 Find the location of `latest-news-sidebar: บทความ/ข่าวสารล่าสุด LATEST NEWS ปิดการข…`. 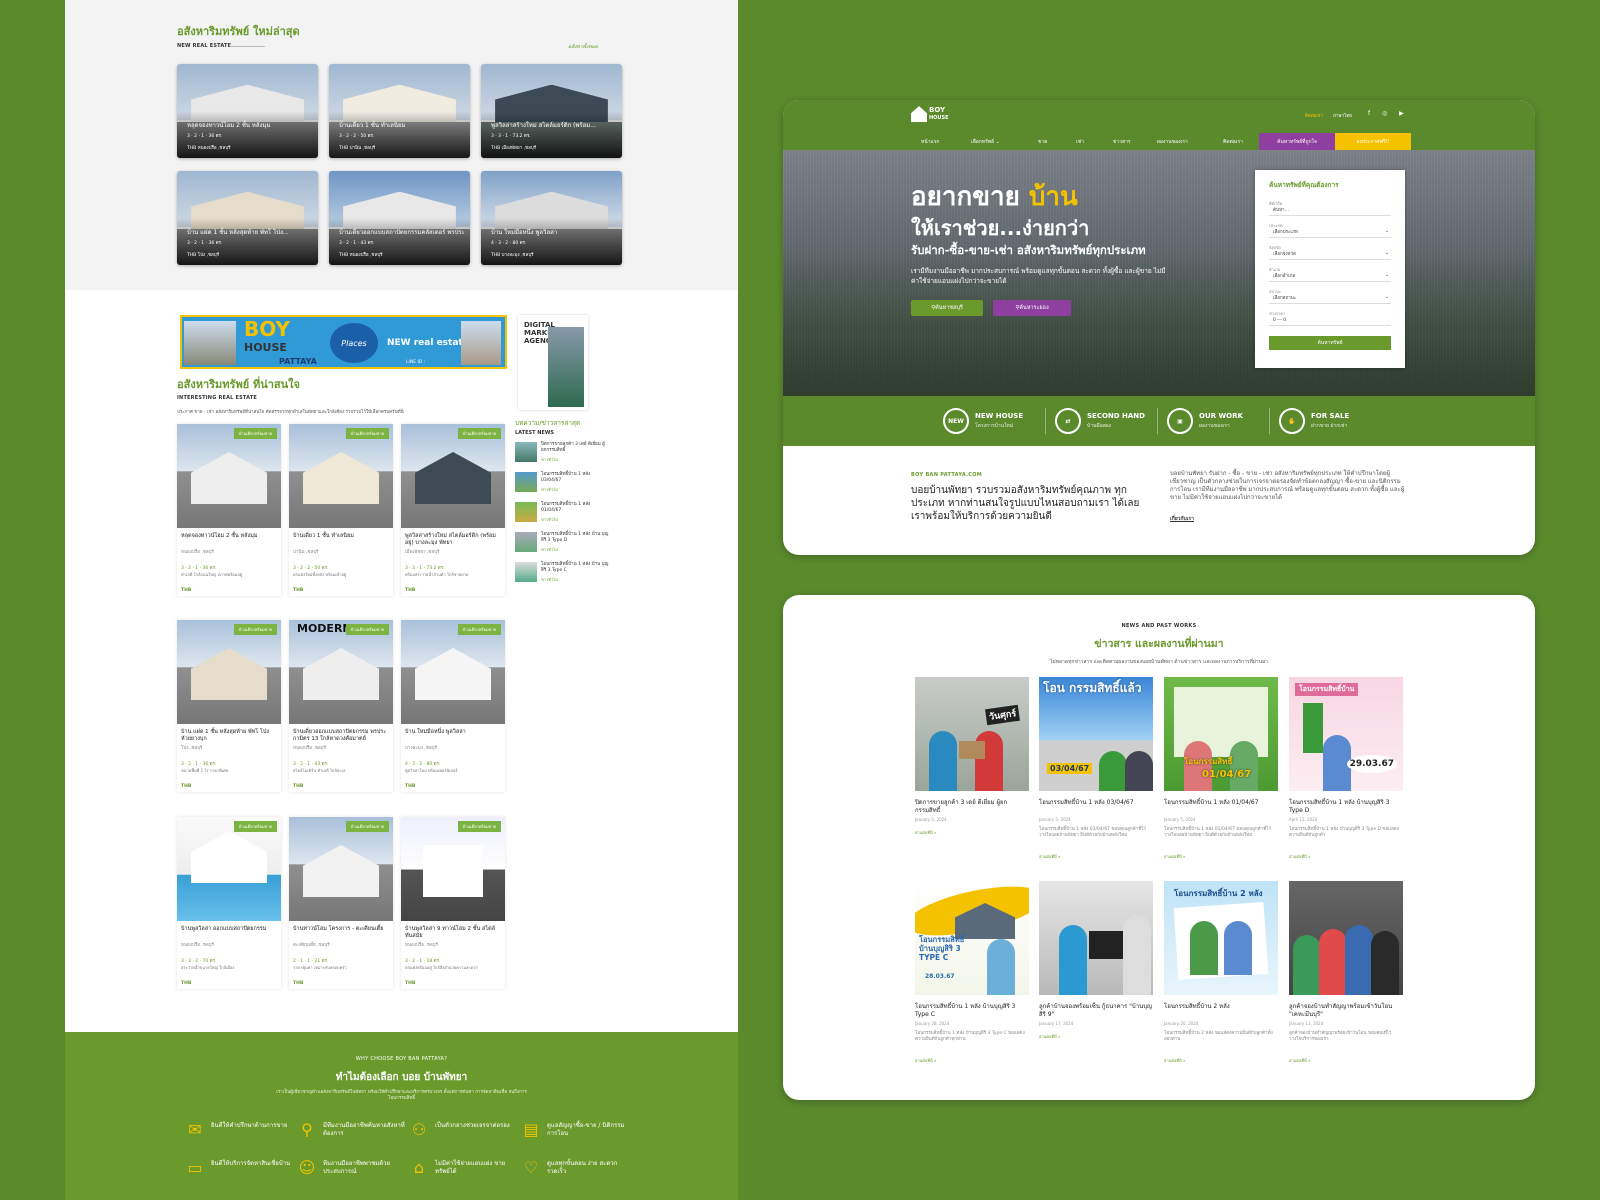

latest-news-sidebar: บทความ/ข่าวสารล่าสุด LATEST NEWS ปิดการข… is located at coordinates (562, 508).